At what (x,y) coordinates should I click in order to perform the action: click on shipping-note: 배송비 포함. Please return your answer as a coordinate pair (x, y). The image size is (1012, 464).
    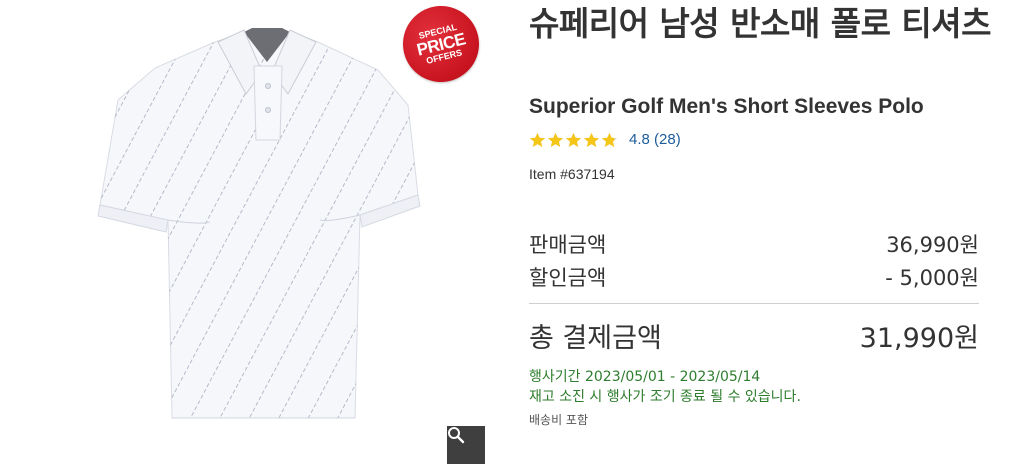
    Looking at the image, I should click on (559, 420).